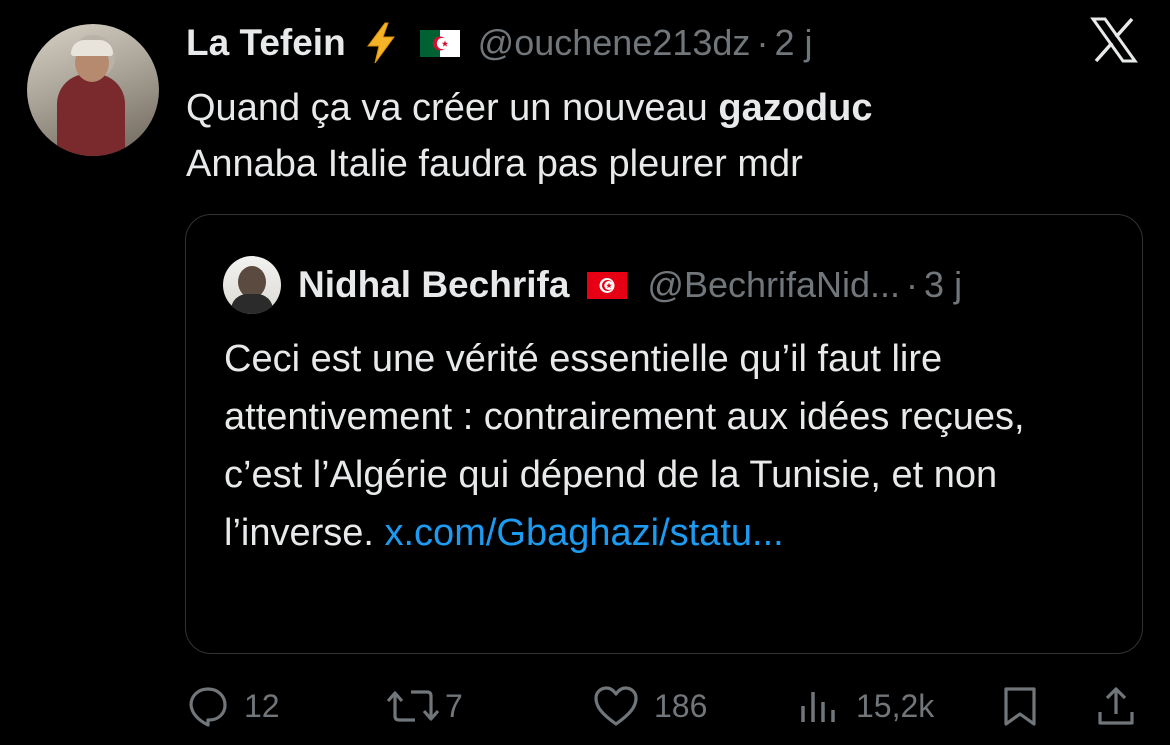  Describe the element at coordinates (433, 285) in the screenshot. I see `quoted-author-name: Nidhal Bechrifa` at that location.